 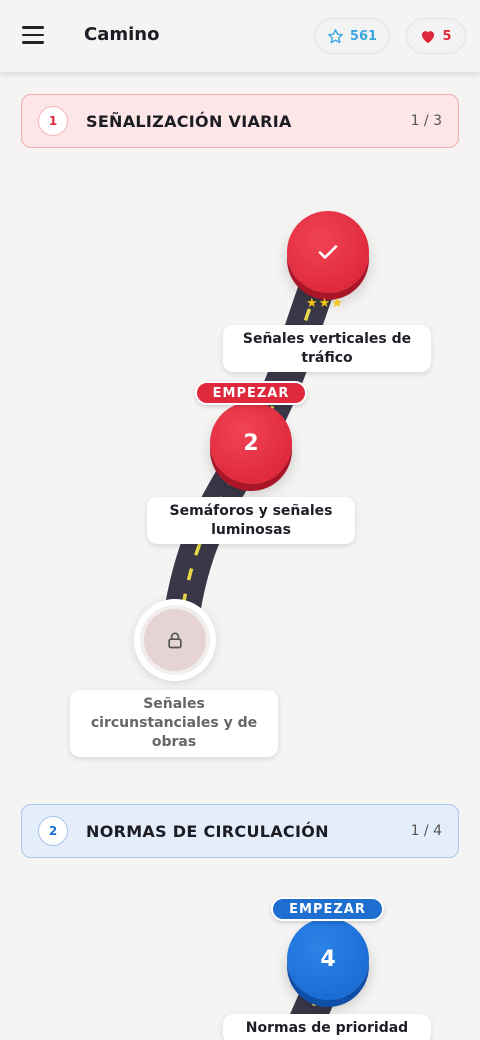 What do you see at coordinates (53, 831) in the screenshot?
I see `section-number: 2` at bounding box center [53, 831].